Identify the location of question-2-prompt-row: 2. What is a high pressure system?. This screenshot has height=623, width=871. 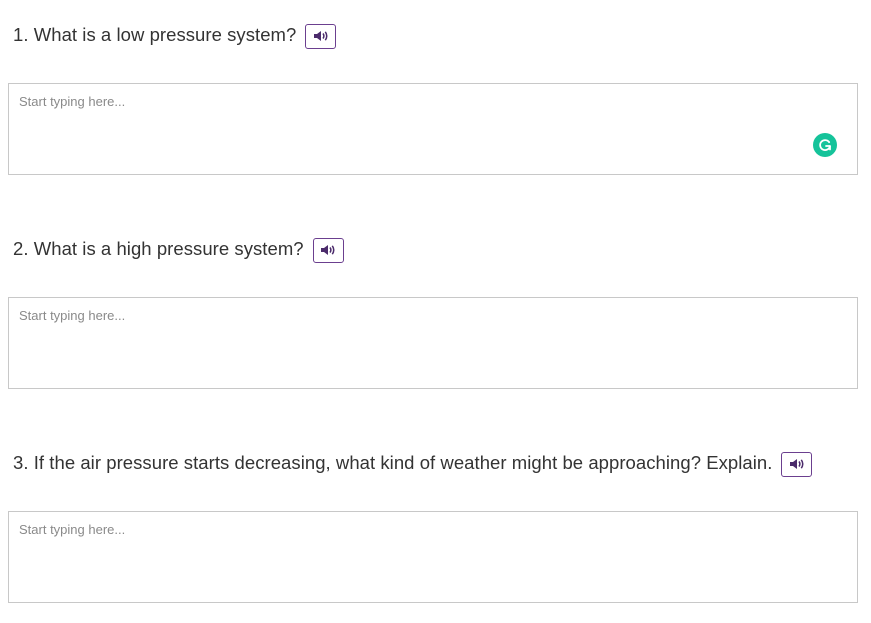
(178, 249).